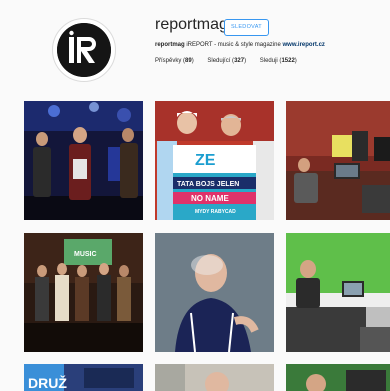 This screenshot has height=391, width=390. I want to click on stat-following-value: 1522, so click(288, 61).